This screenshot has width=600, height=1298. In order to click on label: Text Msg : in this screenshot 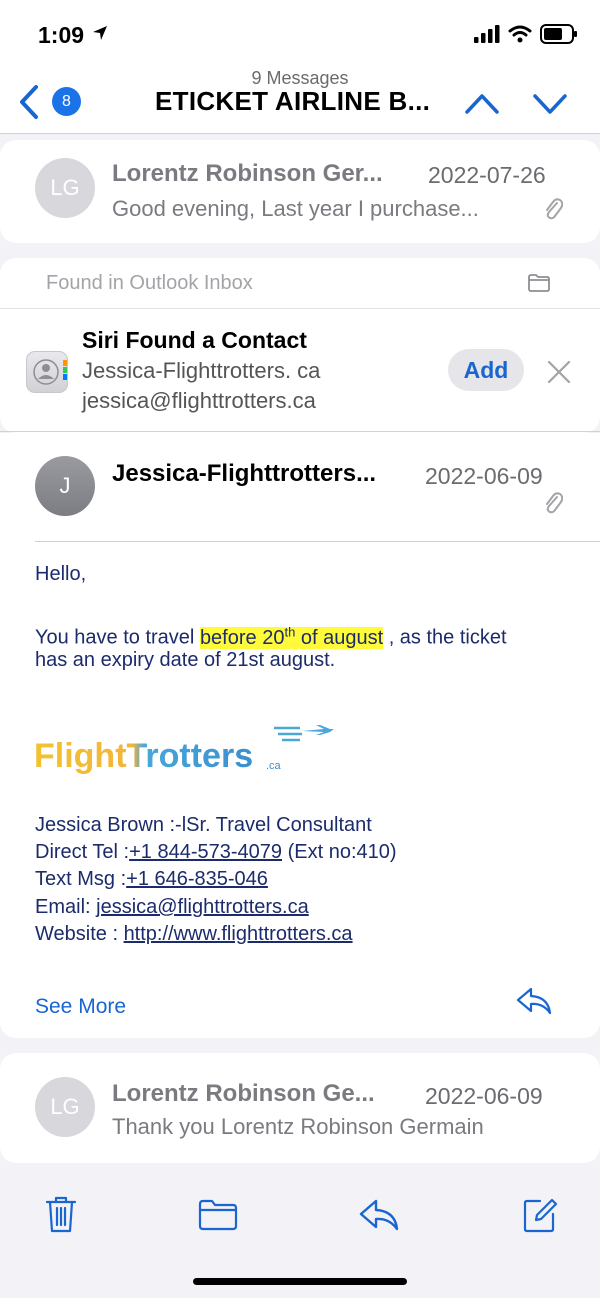, I will do `click(81, 879)`.